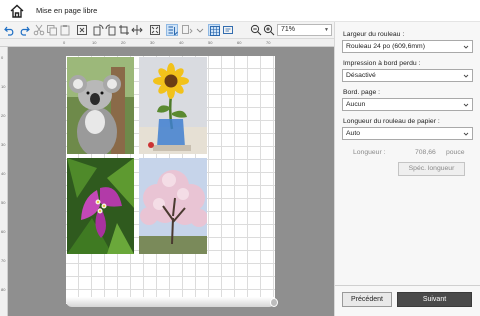  What do you see at coordinates (228, 30) in the screenshot?
I see `caption-icon` at bounding box center [228, 30].